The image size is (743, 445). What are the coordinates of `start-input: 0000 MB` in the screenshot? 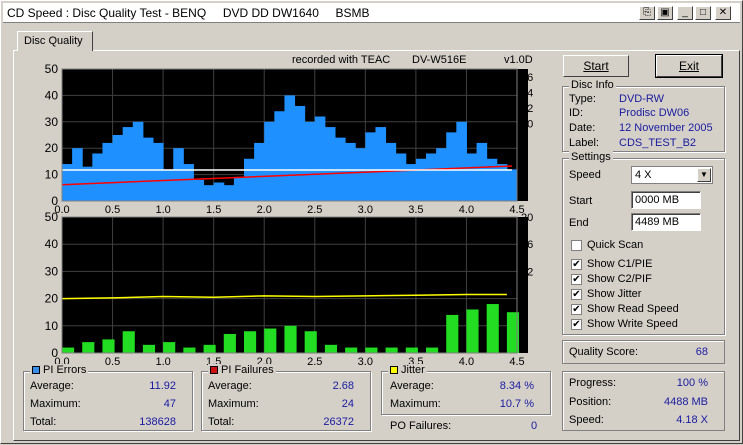 It's located at (666, 200).